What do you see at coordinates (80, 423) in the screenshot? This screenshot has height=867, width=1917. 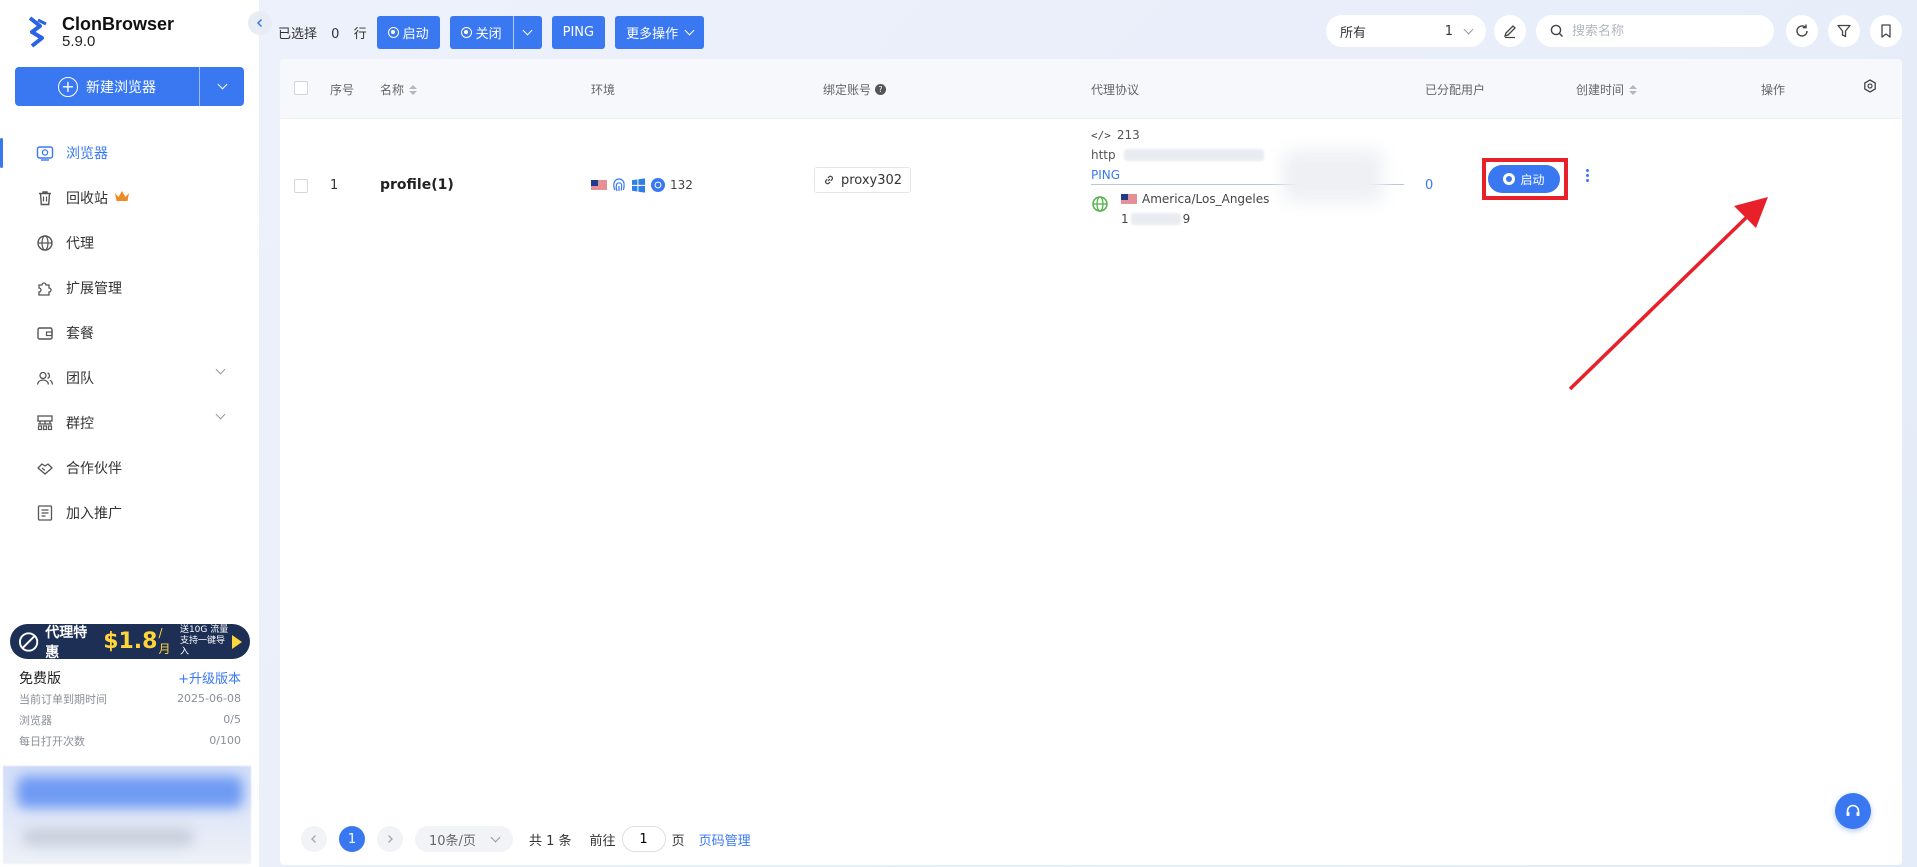 I see `sidebar-item-label: 群控` at bounding box center [80, 423].